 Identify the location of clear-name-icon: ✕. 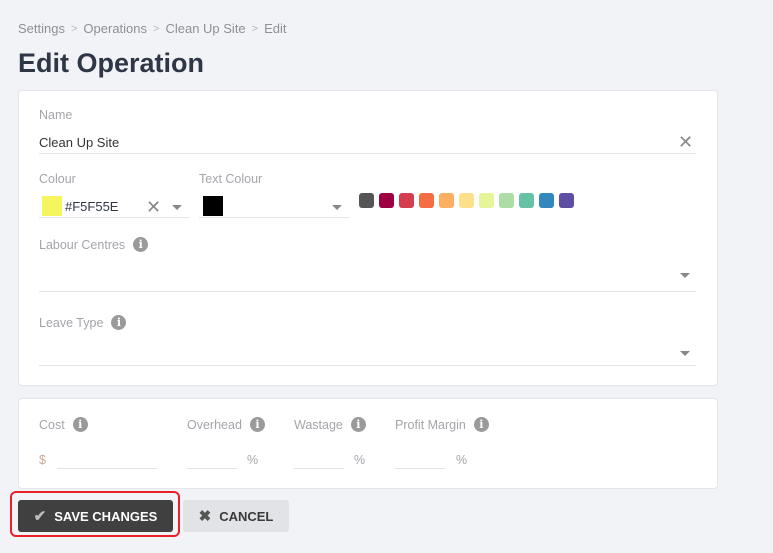
(685, 142).